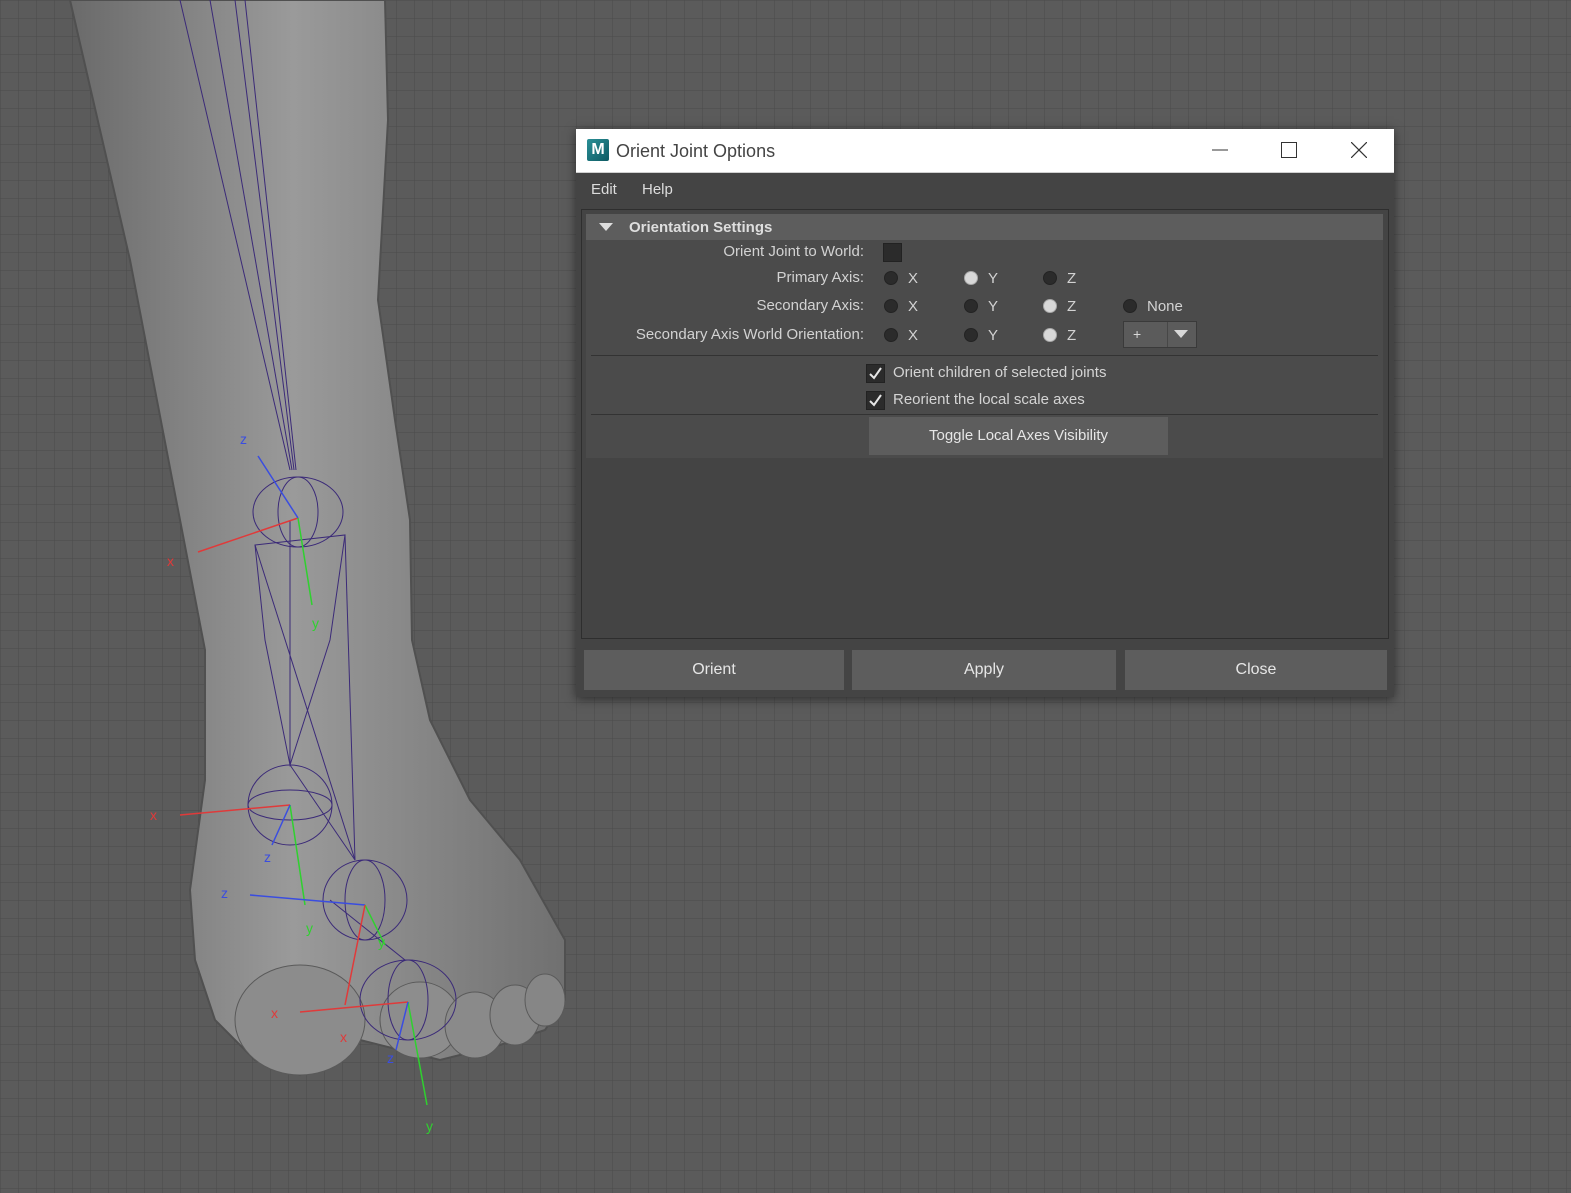 The width and height of the screenshot is (1571, 1193). What do you see at coordinates (891, 278) in the screenshot?
I see `primary-axis-x-radio` at bounding box center [891, 278].